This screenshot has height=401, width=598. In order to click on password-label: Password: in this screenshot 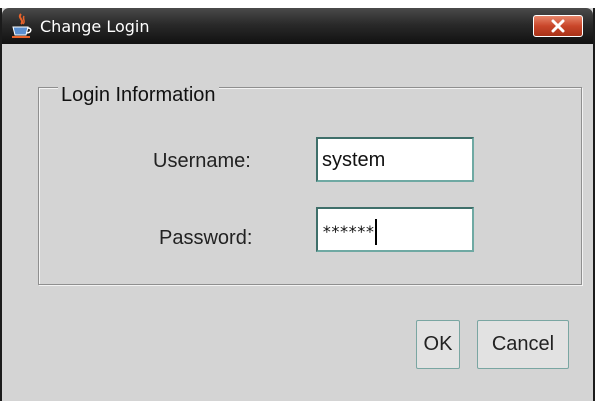, I will do `click(206, 238)`.